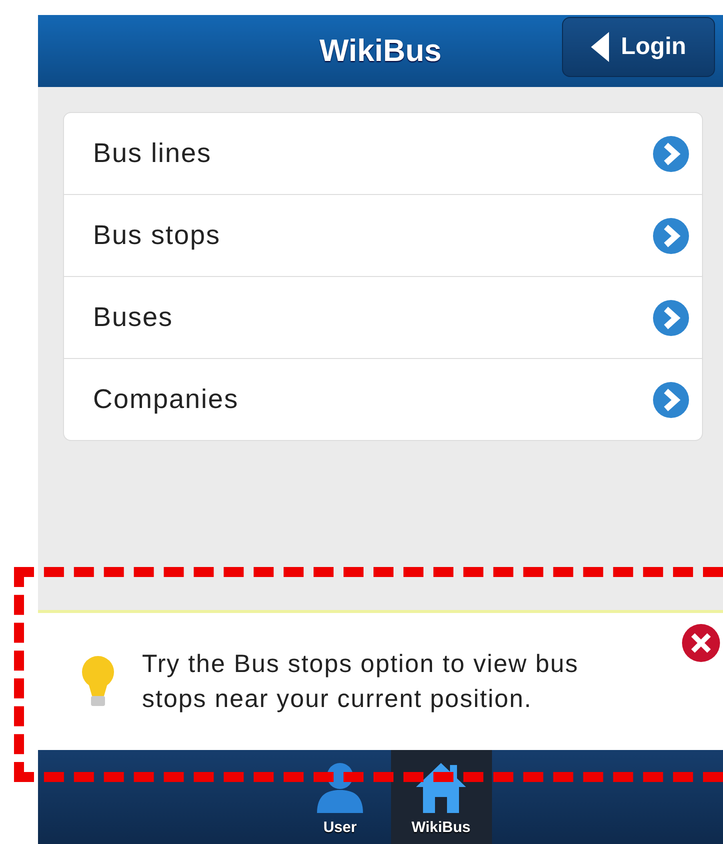 This screenshot has height=844, width=723. Describe the element at coordinates (380, 51) in the screenshot. I see `app-title: WikiBus` at that location.